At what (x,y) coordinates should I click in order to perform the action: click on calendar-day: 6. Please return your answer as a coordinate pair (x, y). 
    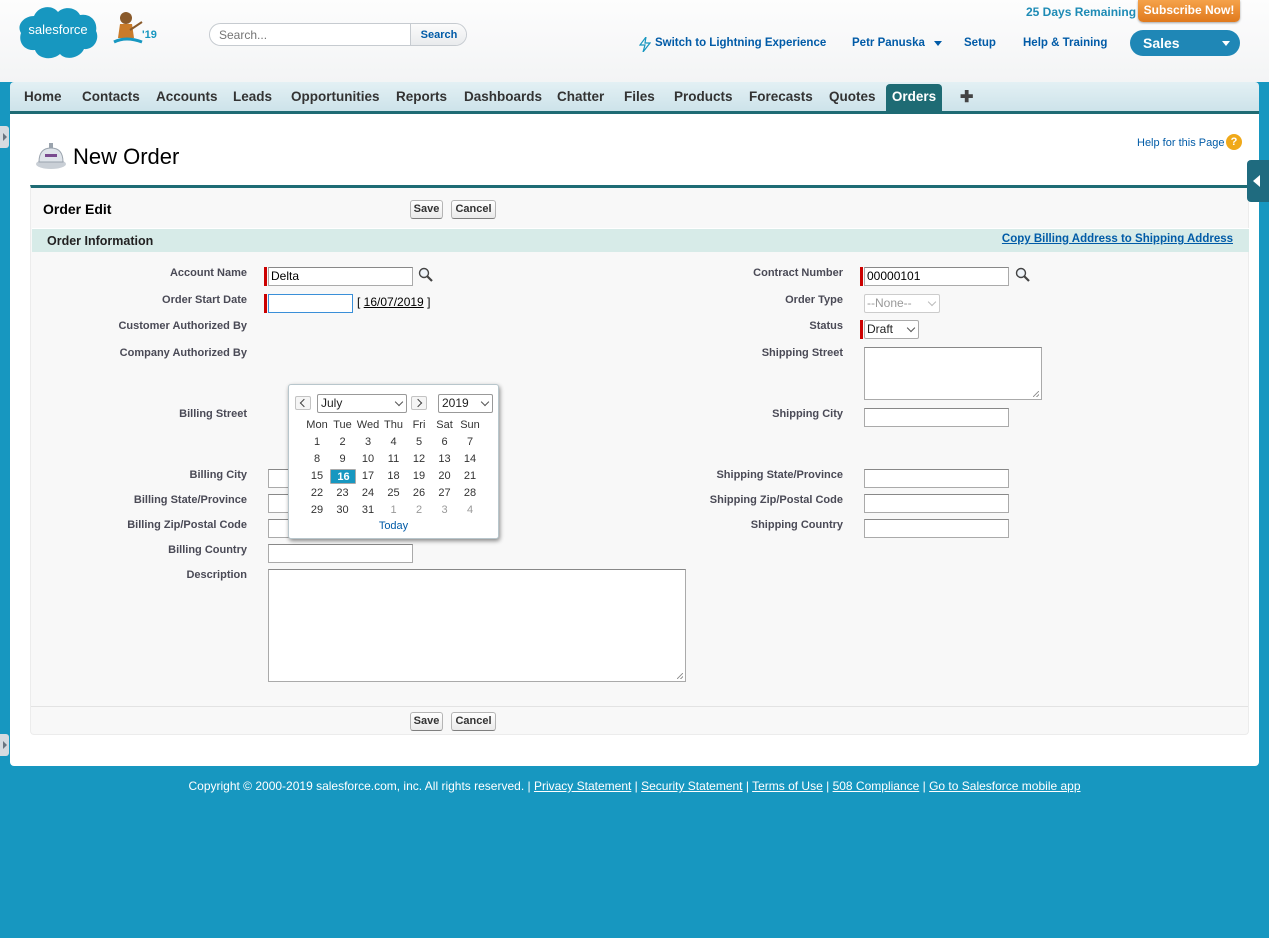
    Looking at the image, I should click on (445, 442).